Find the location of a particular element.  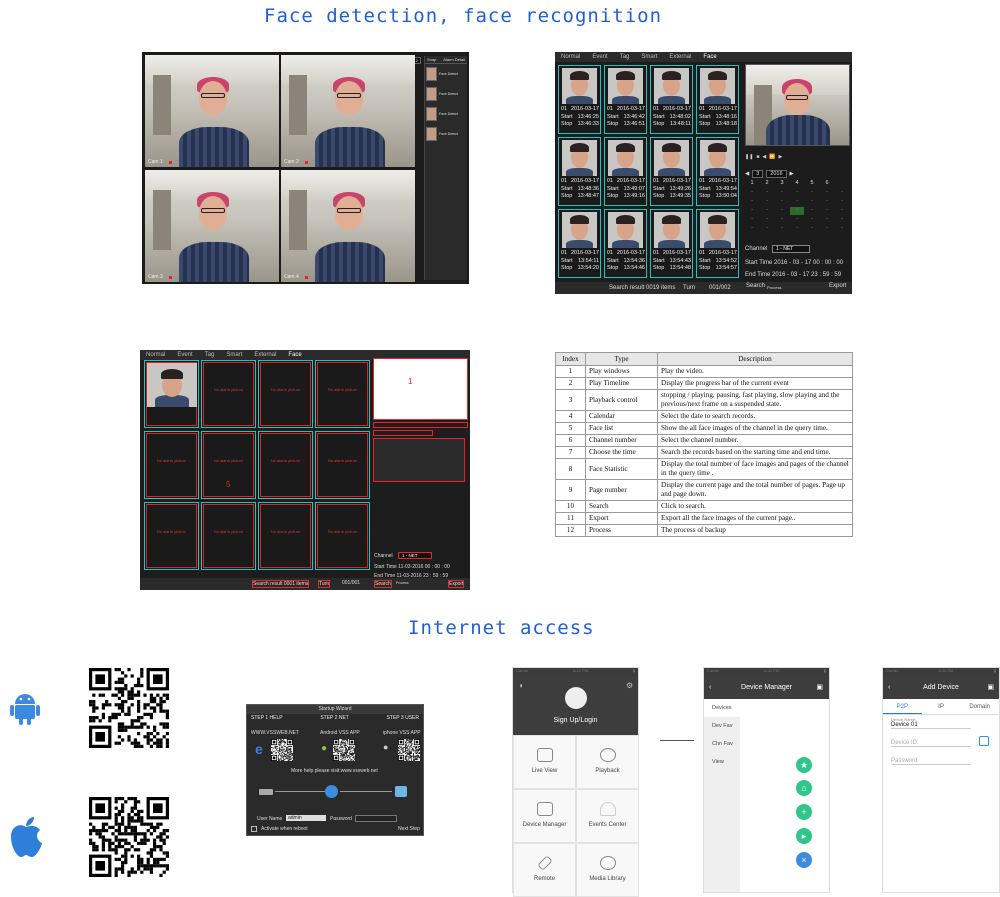

username-select: admin is located at coordinates (306, 818).